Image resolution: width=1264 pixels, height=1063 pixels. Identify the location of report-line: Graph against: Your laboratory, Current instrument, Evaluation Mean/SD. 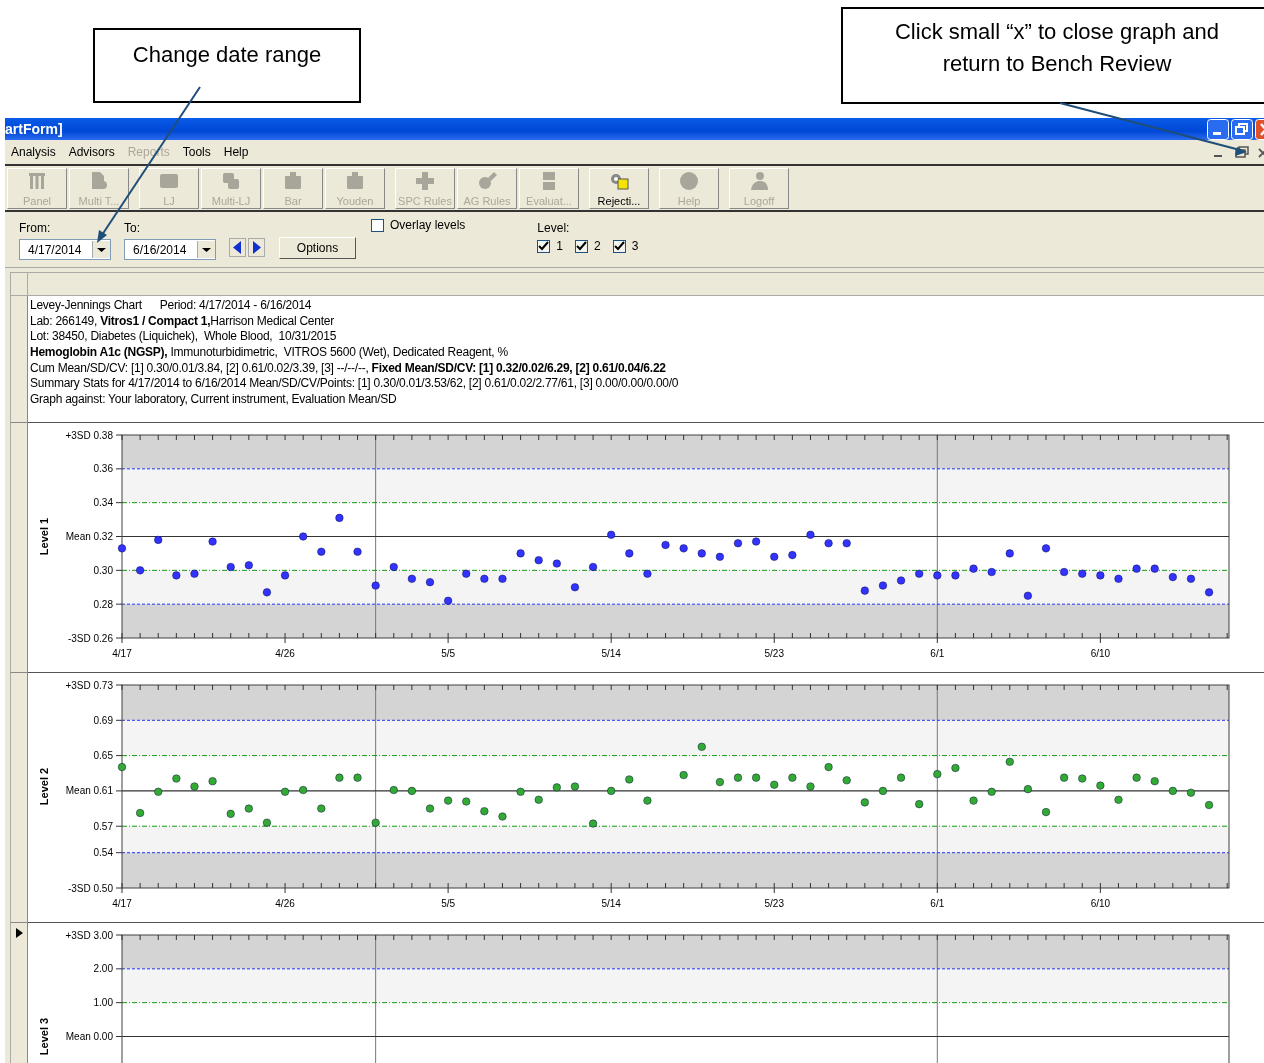
(214, 400).